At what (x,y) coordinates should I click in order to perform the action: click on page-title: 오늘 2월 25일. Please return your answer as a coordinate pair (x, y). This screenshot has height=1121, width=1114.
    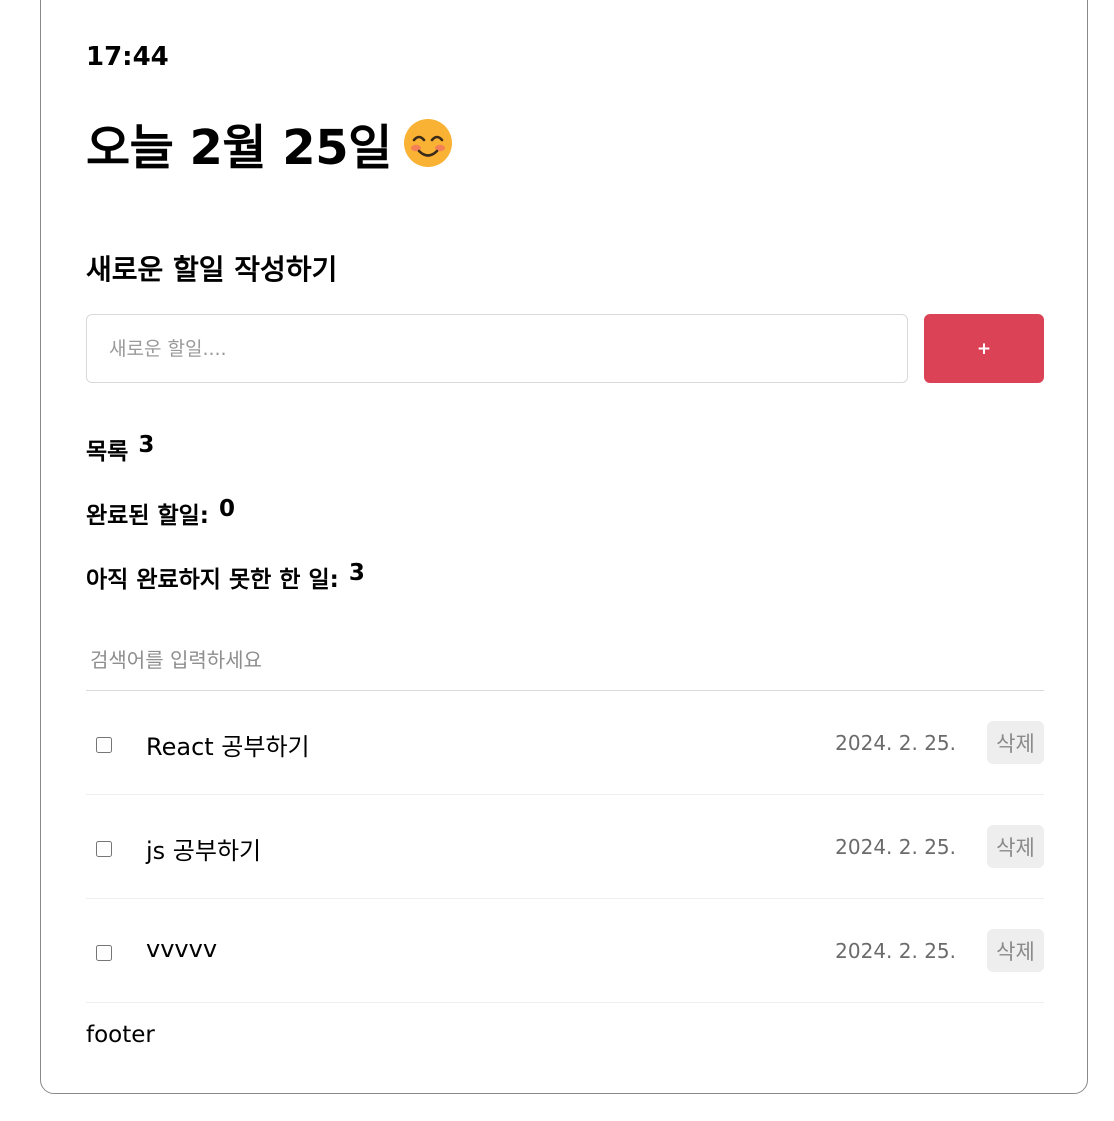
    Looking at the image, I should click on (270, 143).